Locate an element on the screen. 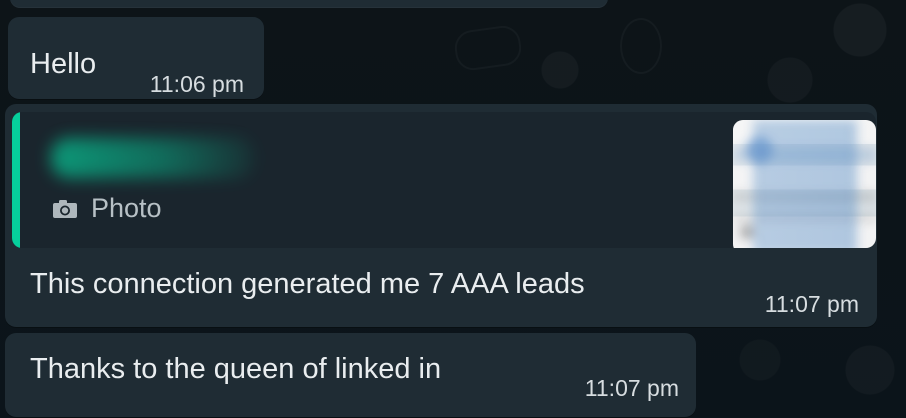 Image resolution: width=906 pixels, height=418 pixels. reply-photo-thumbnail is located at coordinates (804, 184).